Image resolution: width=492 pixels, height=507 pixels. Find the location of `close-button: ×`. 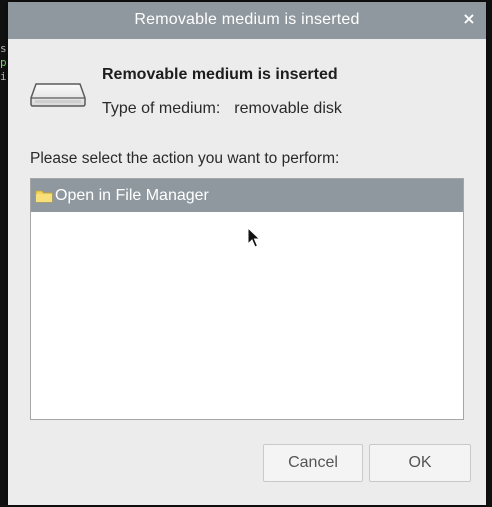

close-button: × is located at coordinates (469, 19).